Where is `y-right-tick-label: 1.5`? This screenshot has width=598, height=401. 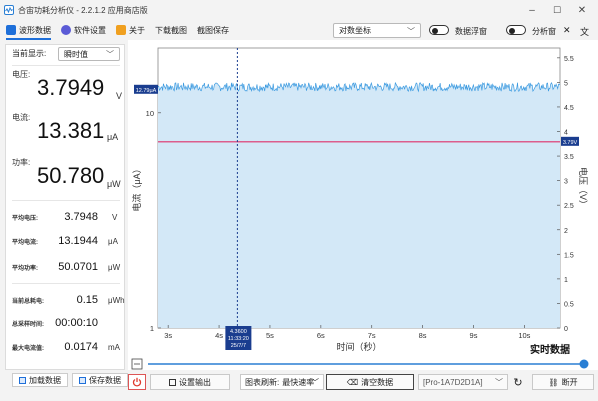 y-right-tick-label: 1.5 is located at coordinates (569, 255).